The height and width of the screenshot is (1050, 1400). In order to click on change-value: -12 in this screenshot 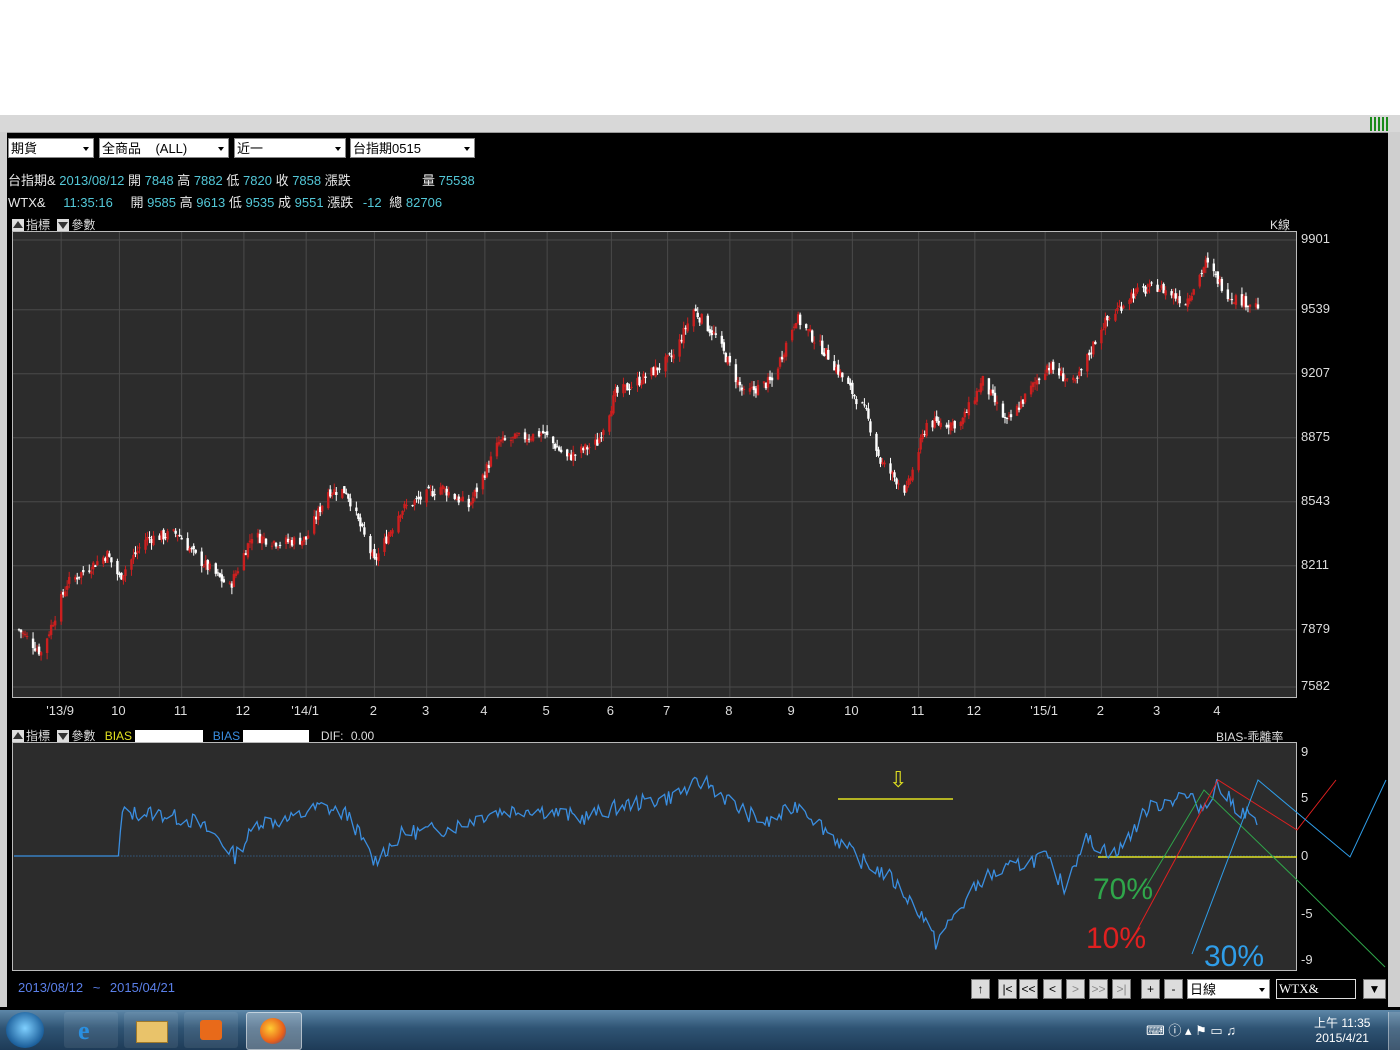, I will do `click(372, 202)`.